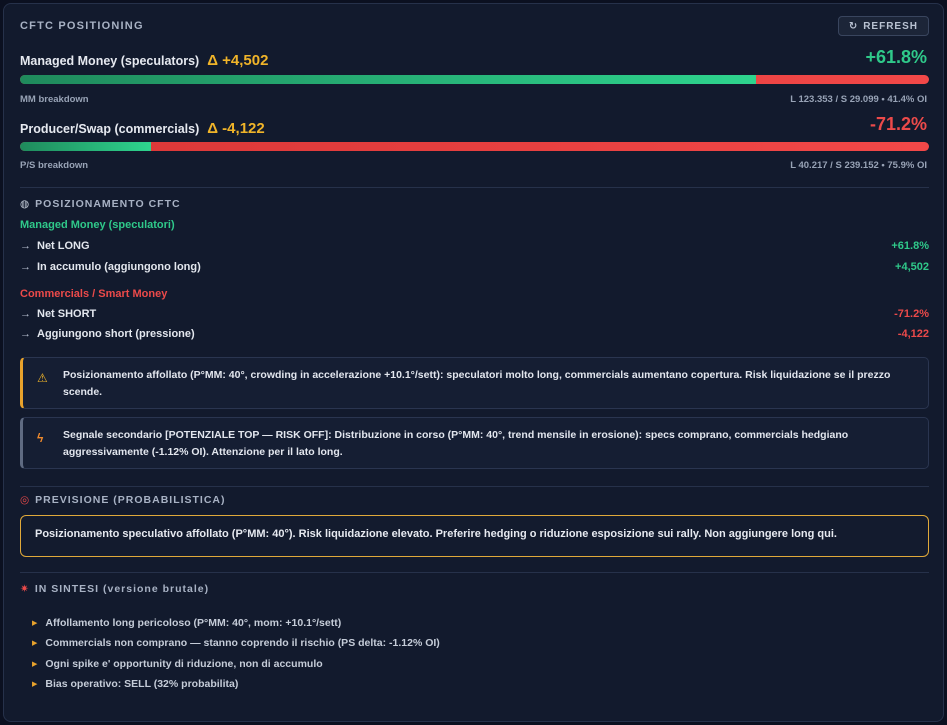 The image size is (947, 725). I want to click on list-item: → Aggiungono short (pressione) -4,122, so click(474, 334).